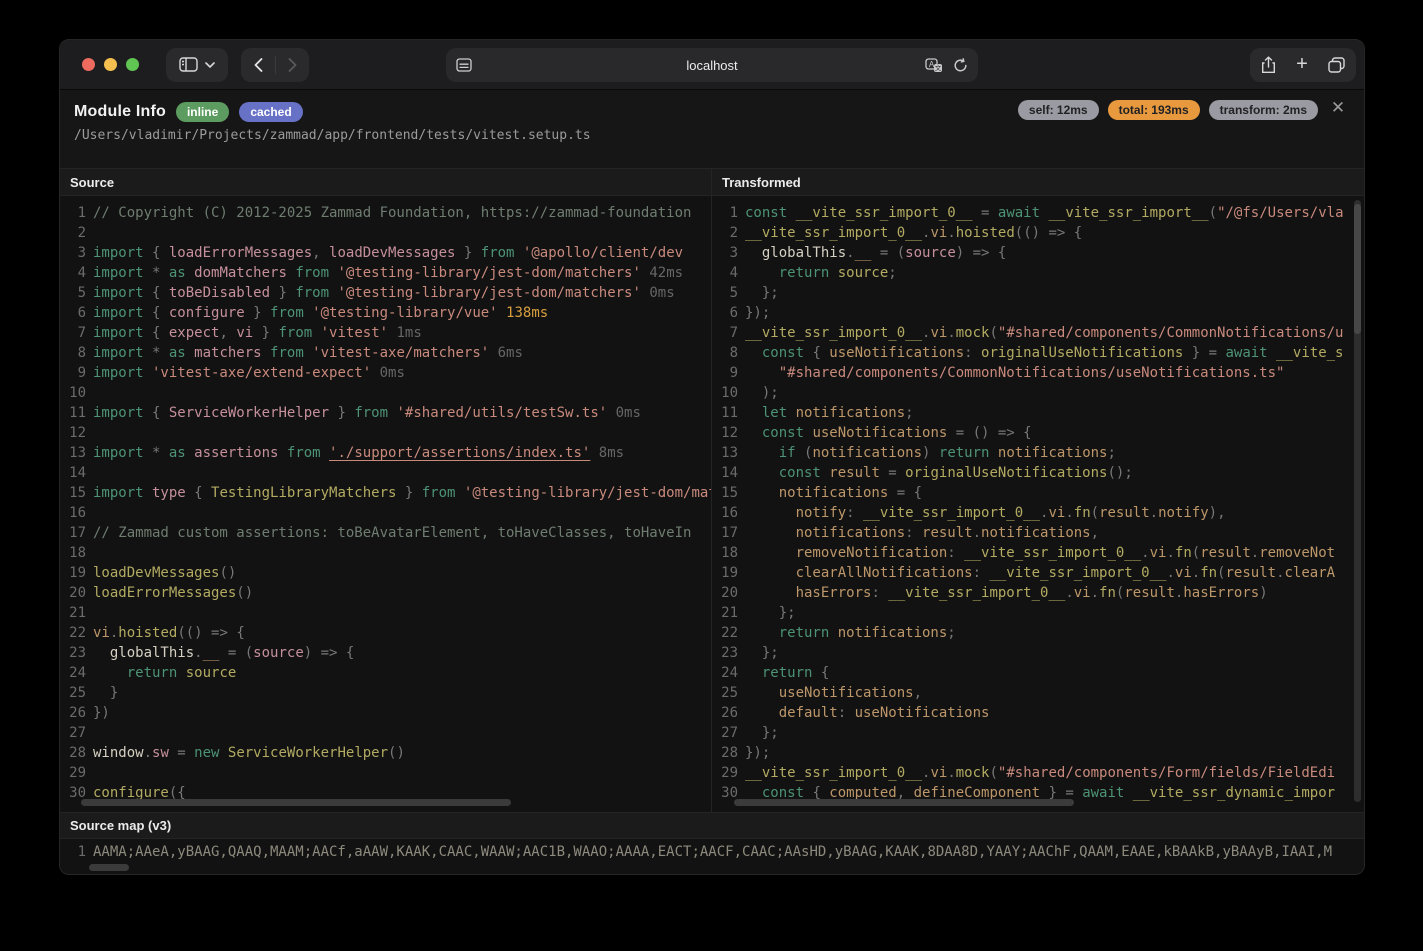  I want to click on code-token: as, so click(177, 453).